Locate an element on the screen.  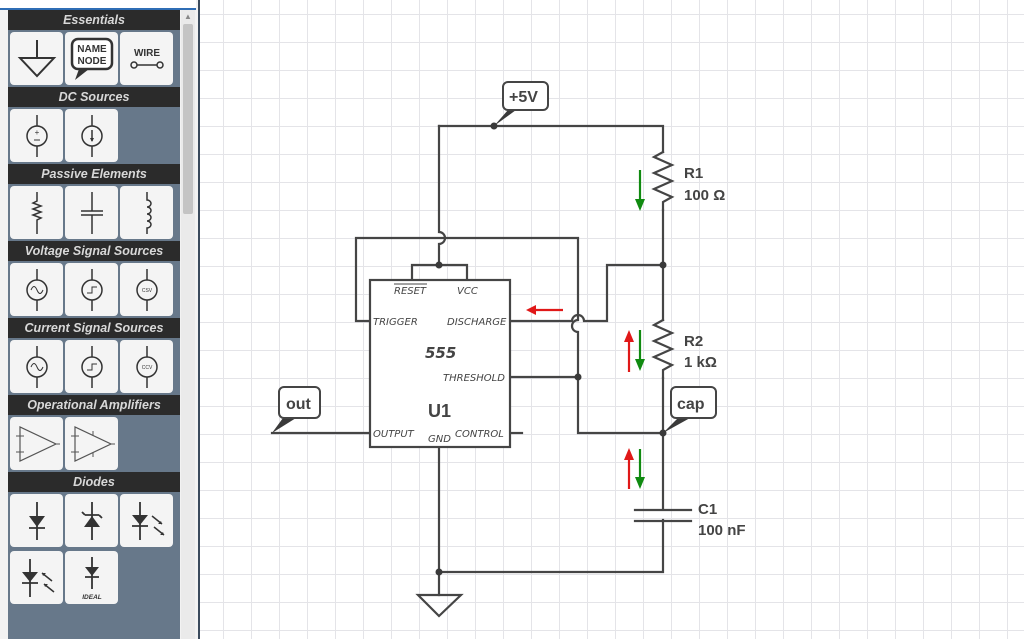
controlled-current-source-icon: CCV is located at coordinates (146, 366).